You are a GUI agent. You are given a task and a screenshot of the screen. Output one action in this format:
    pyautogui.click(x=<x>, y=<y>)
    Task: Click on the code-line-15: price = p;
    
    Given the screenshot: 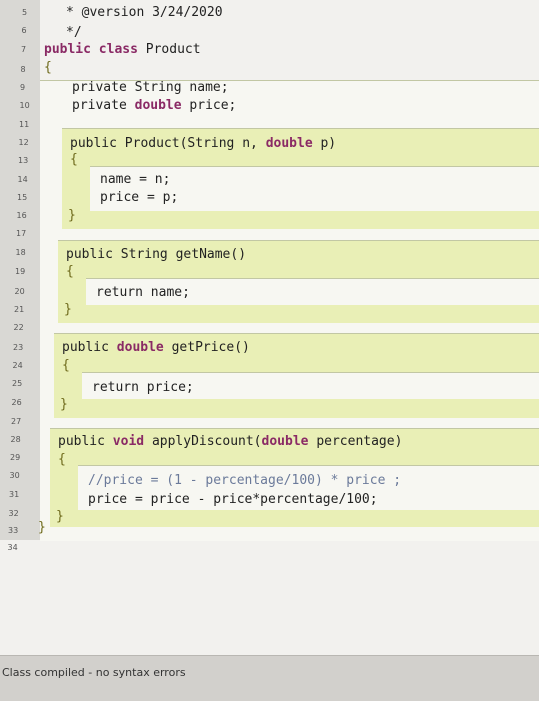 What is the action you would take?
    pyautogui.click(x=139, y=197)
    